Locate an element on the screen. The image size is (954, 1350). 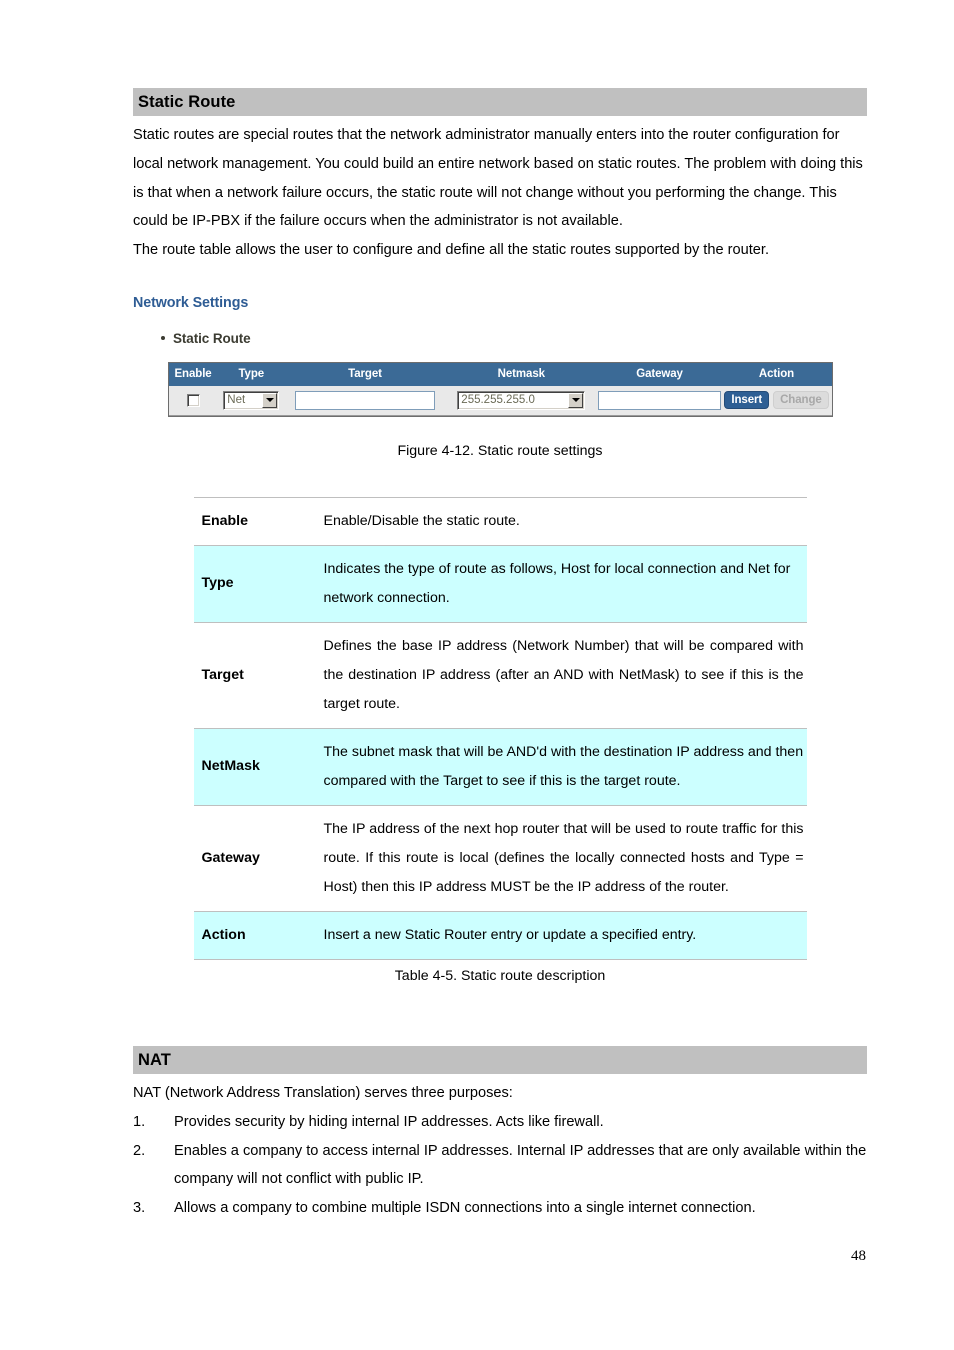
enable-cell is located at coordinates (193, 400).